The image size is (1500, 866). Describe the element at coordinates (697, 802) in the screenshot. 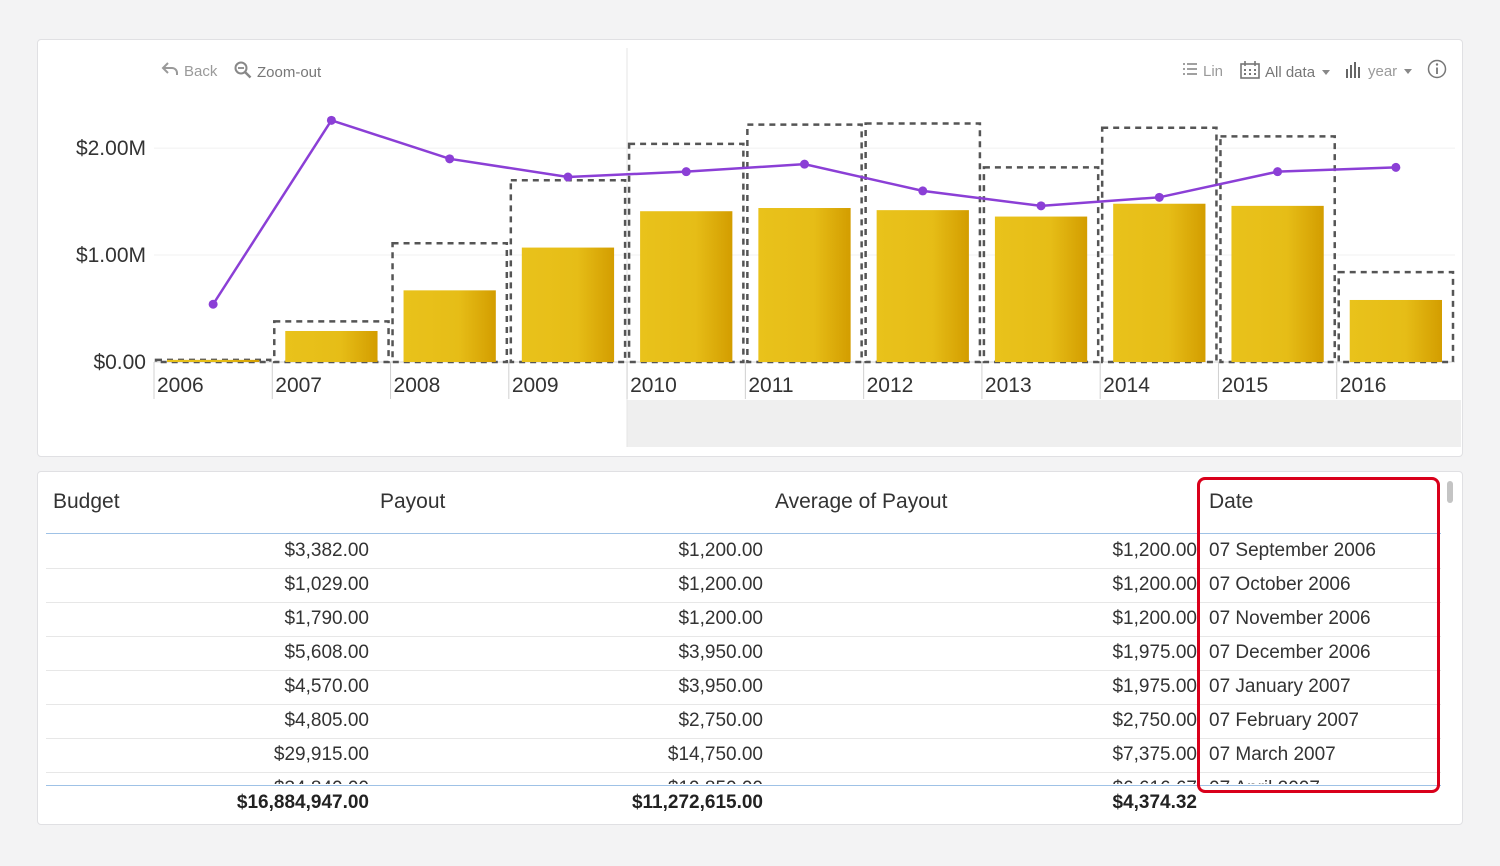

I see `total-payout: $11,272,615.00` at that location.